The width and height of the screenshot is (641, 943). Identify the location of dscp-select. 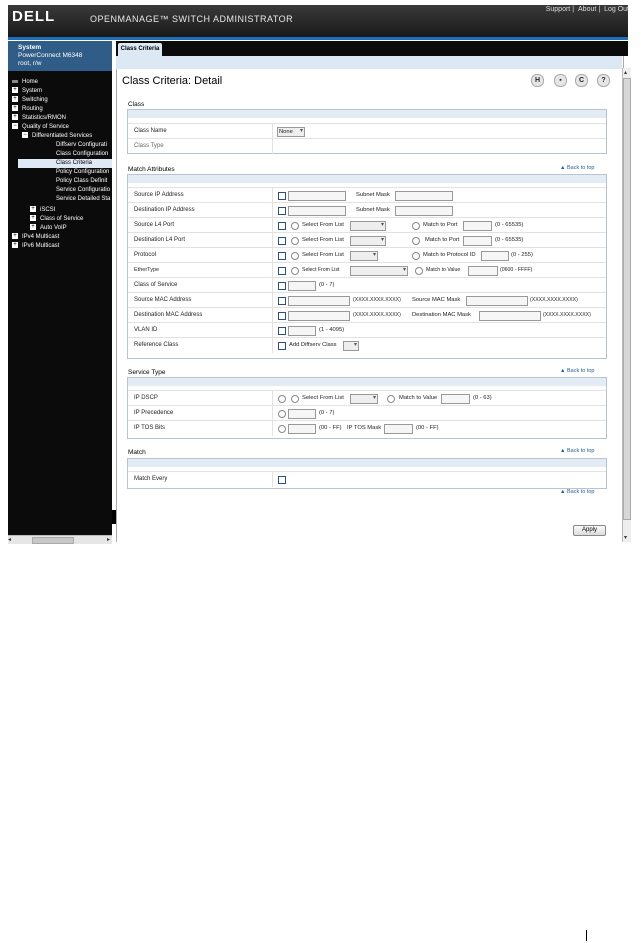
(364, 399).